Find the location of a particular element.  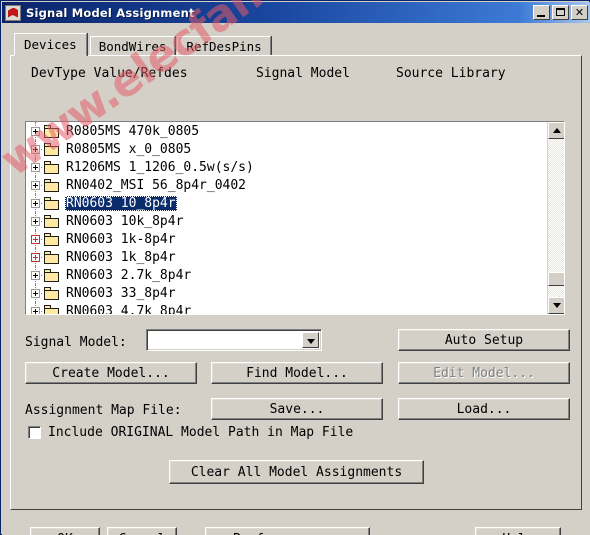

maximize-button is located at coordinates (560, 12).